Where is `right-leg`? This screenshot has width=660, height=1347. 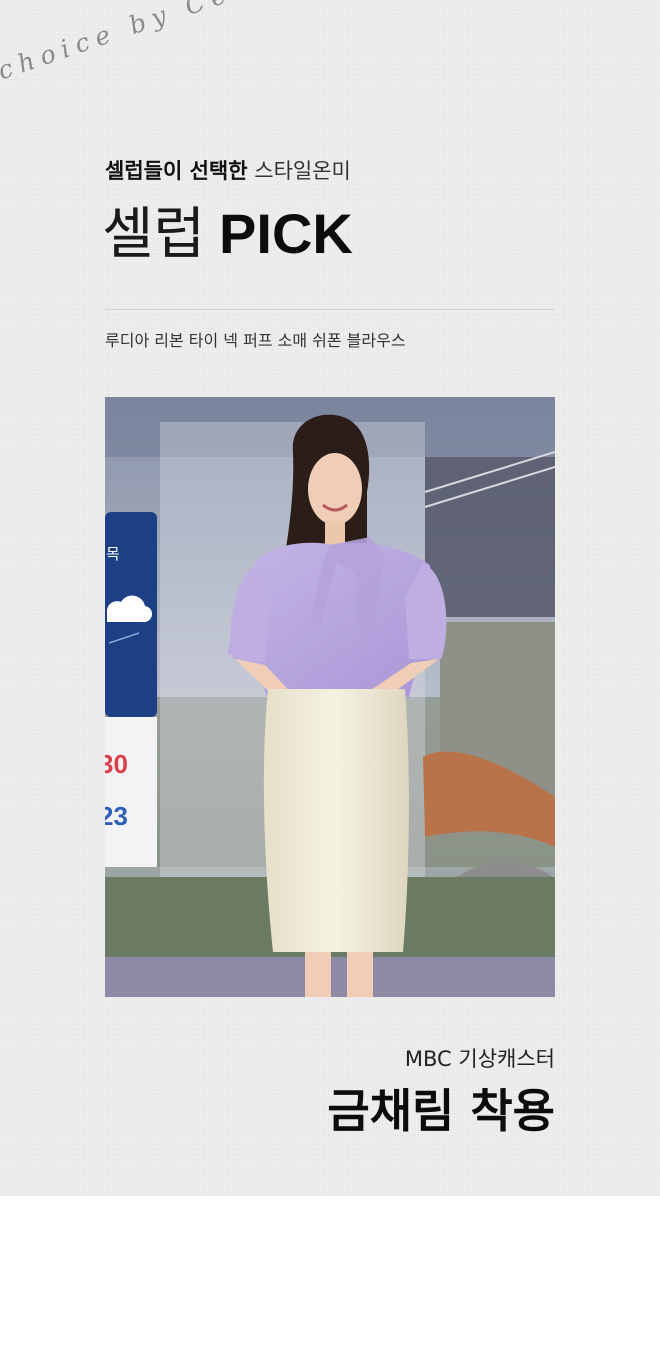
right-leg is located at coordinates (360, 974).